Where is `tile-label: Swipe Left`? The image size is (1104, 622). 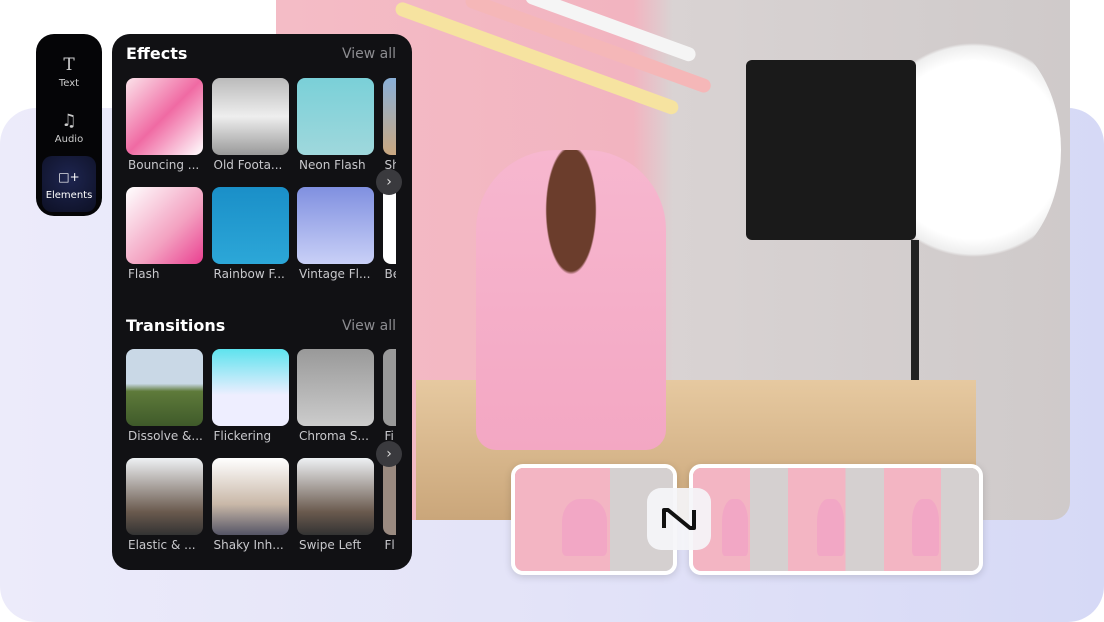 tile-label: Swipe Left is located at coordinates (330, 545).